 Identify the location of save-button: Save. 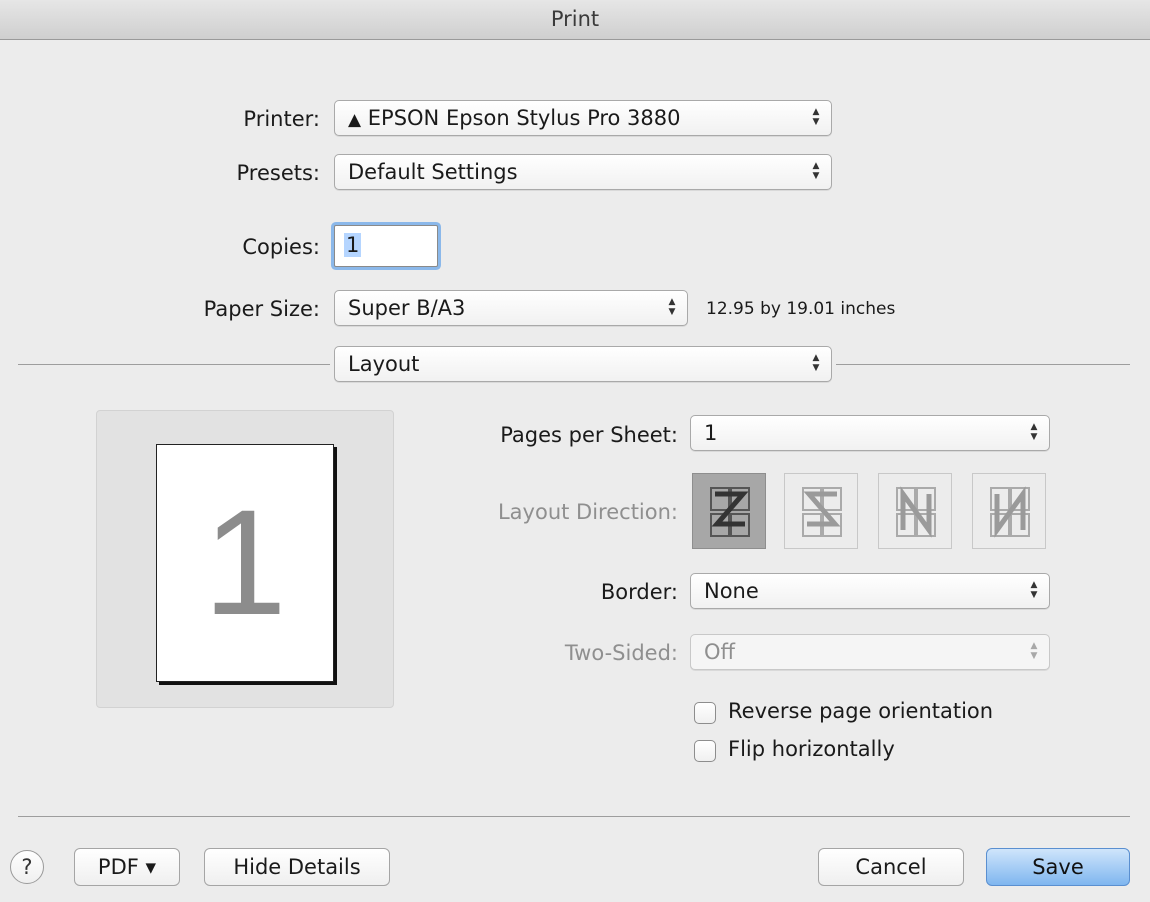
(1058, 867).